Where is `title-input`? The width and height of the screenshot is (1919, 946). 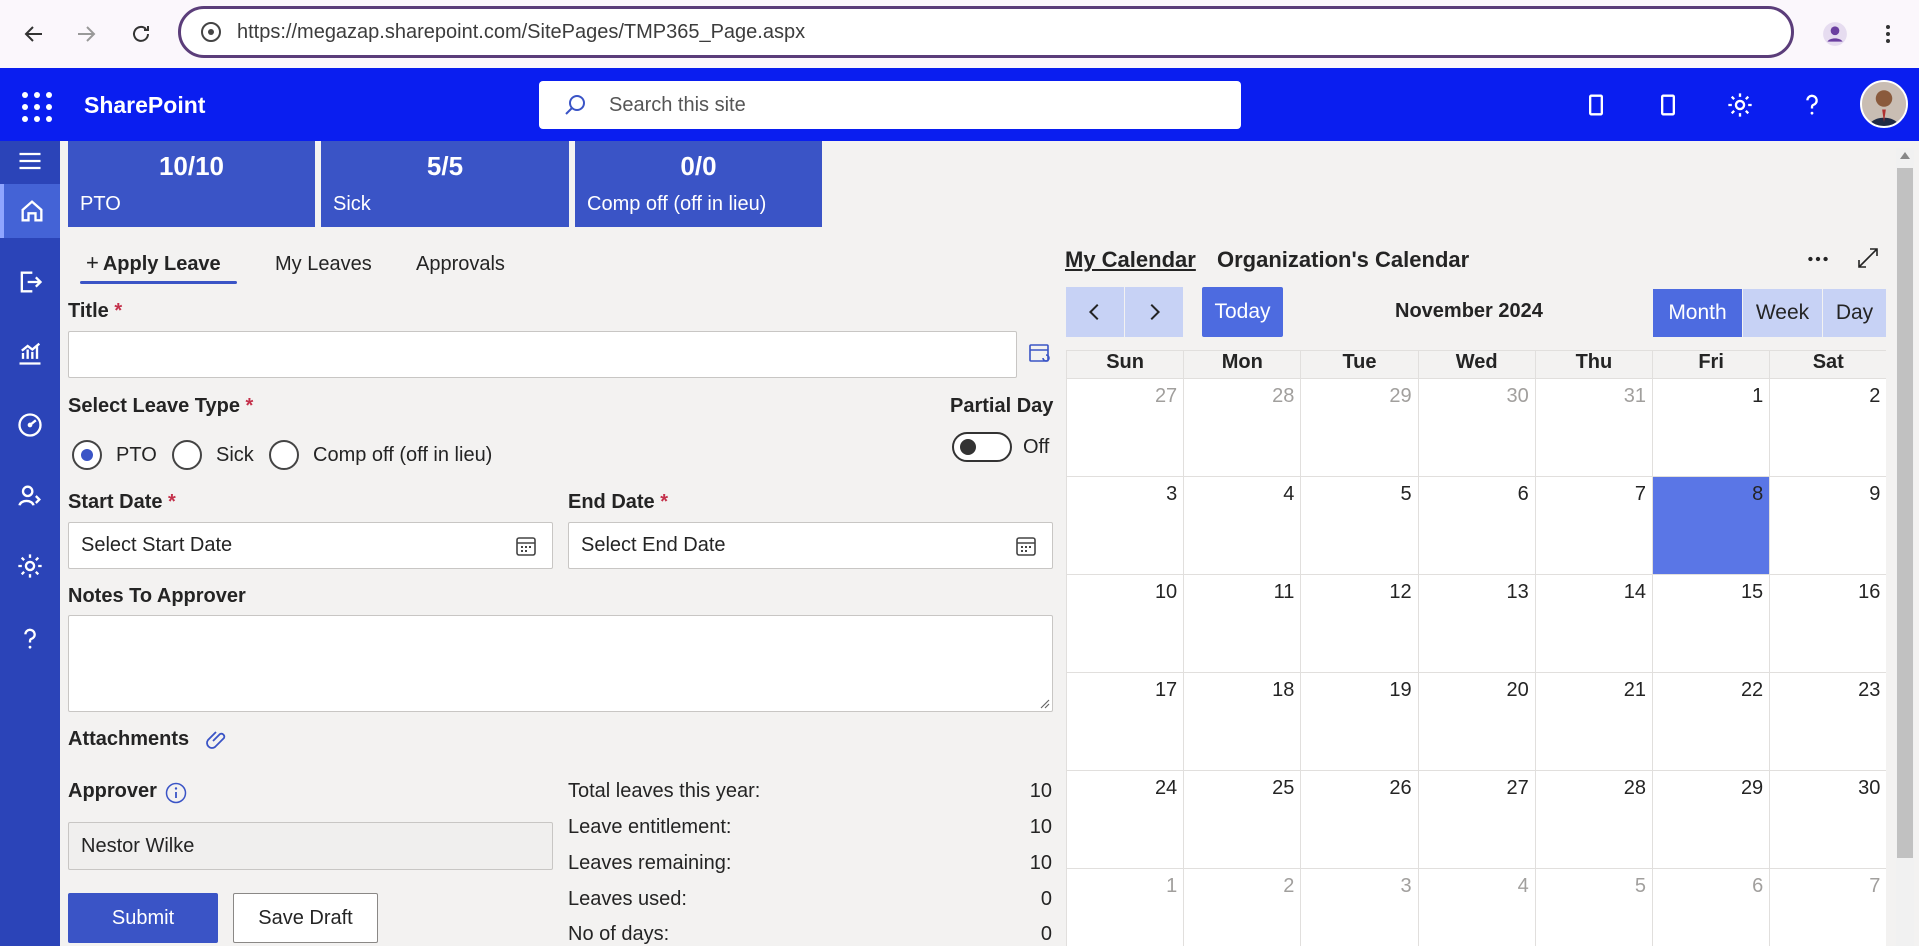 title-input is located at coordinates (542, 354).